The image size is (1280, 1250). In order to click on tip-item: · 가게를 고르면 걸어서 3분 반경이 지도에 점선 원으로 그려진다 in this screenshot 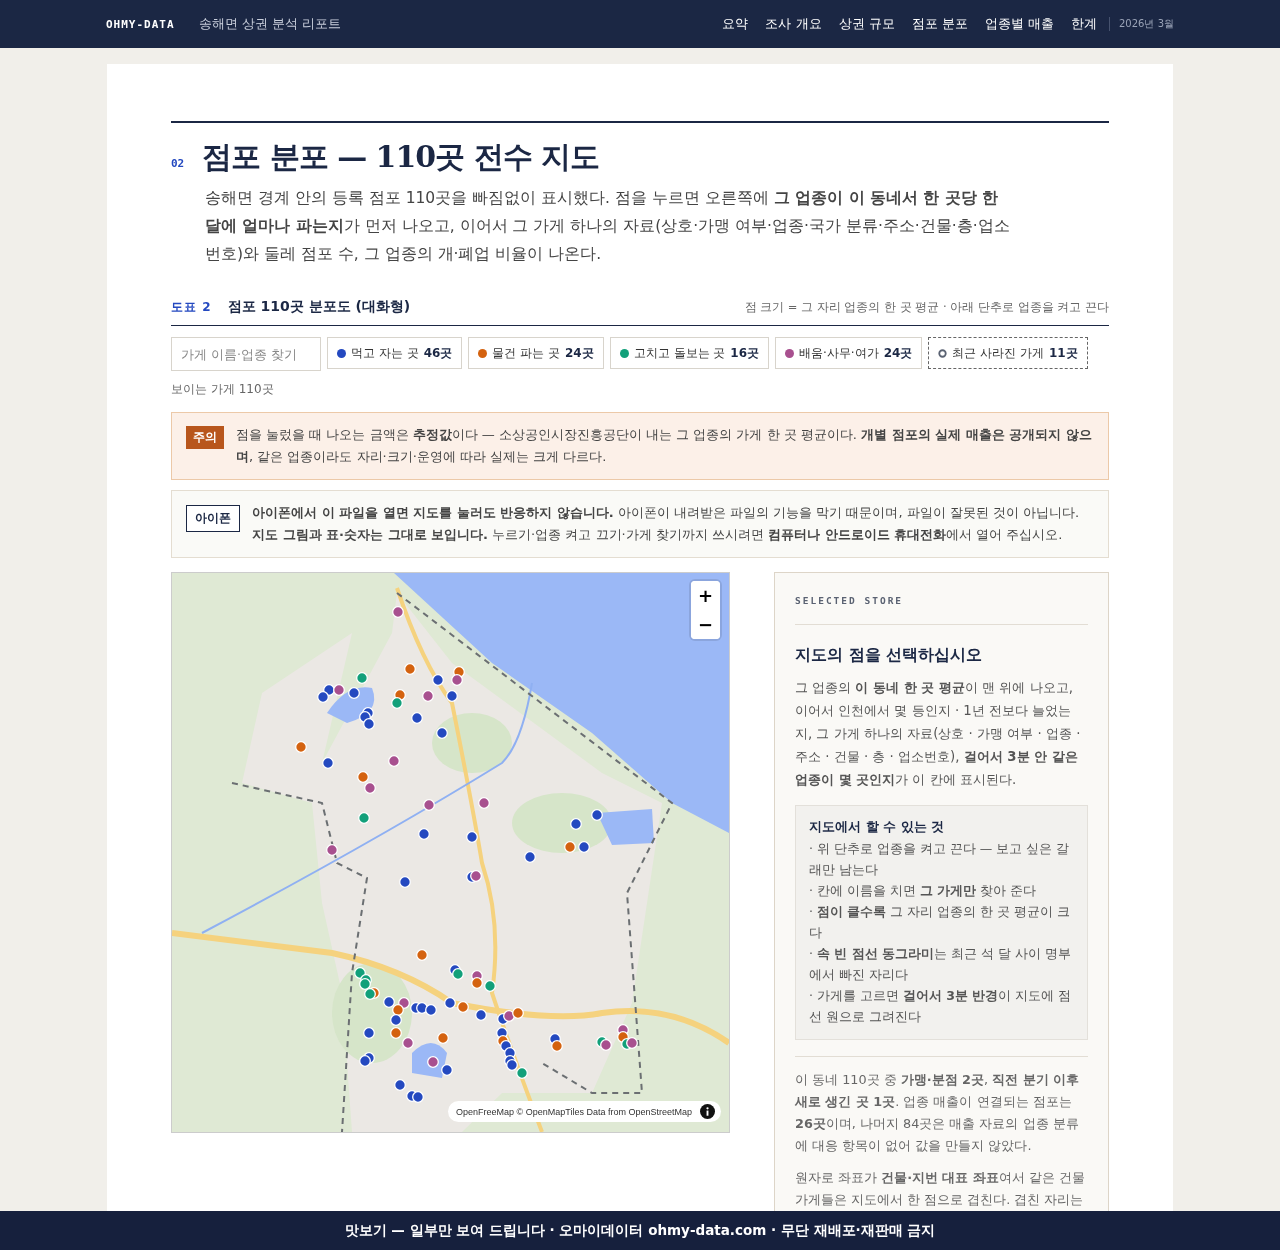, I will do `click(941, 1006)`.